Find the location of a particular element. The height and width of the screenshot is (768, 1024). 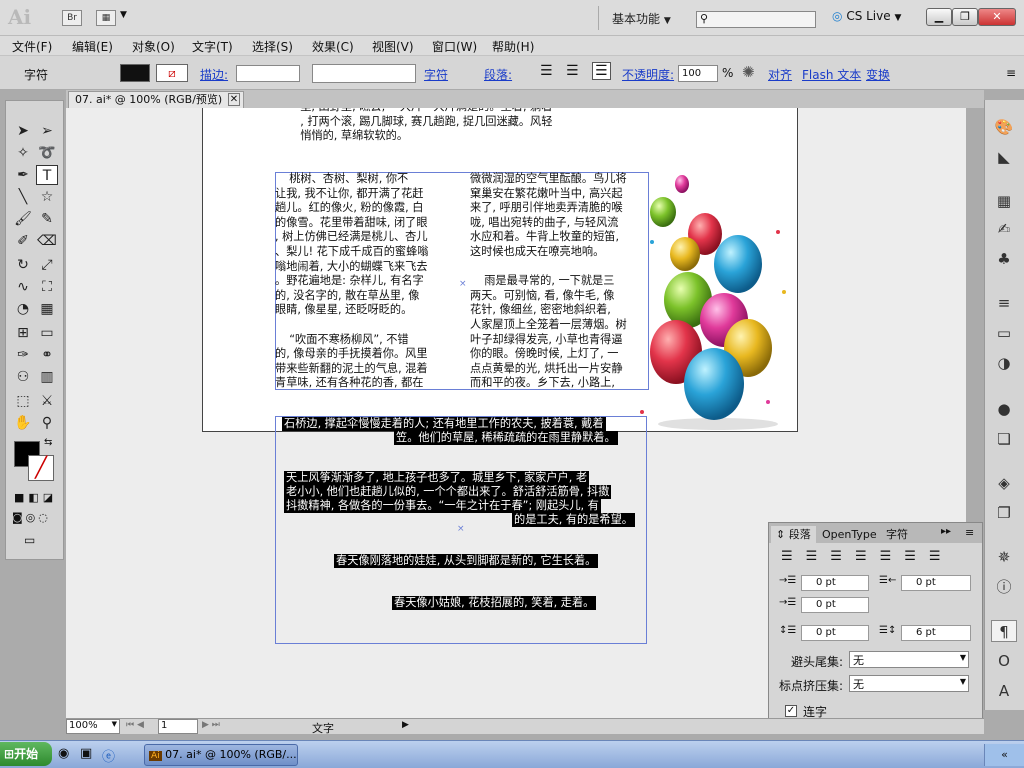

chevron-down-icon: ▼ is located at coordinates (123, 15).